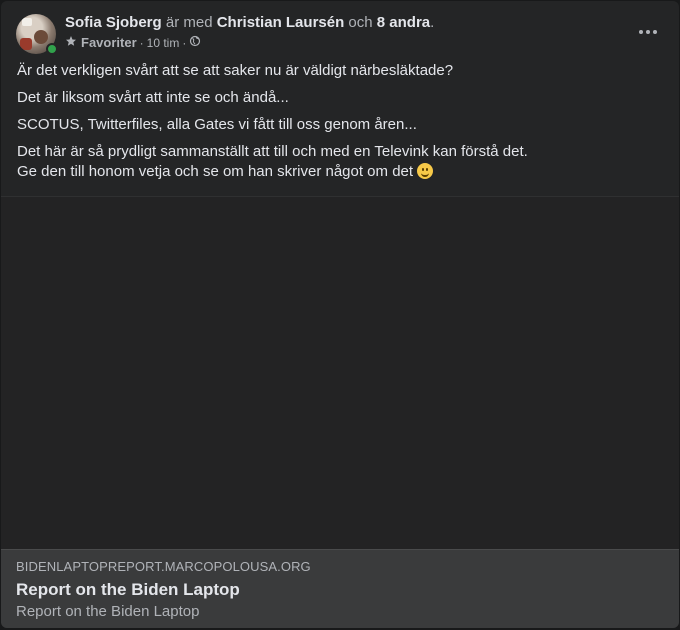  Describe the element at coordinates (163, 43) in the screenshot. I see `timestamp-link: 10 tim` at that location.